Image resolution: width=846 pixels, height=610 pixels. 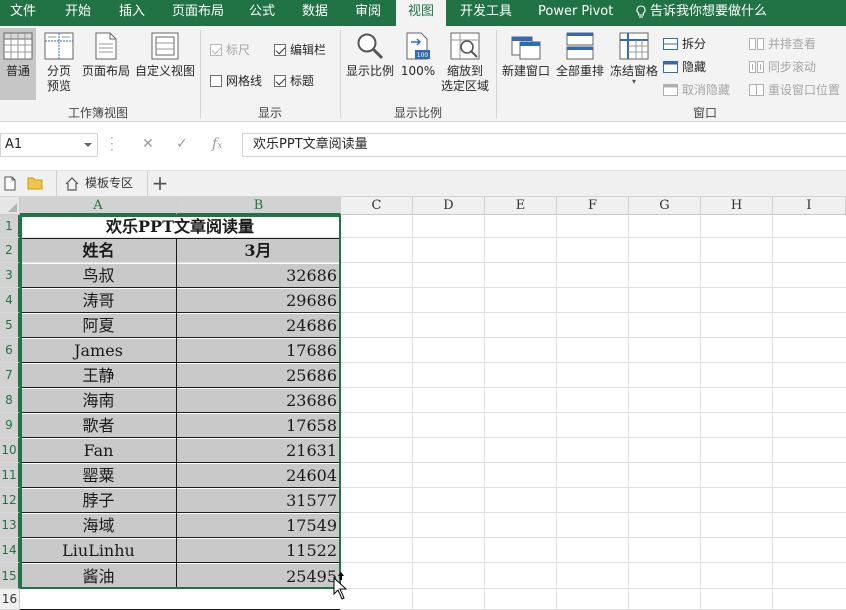 What do you see at coordinates (10, 350) in the screenshot?
I see `row-header: 6` at bounding box center [10, 350].